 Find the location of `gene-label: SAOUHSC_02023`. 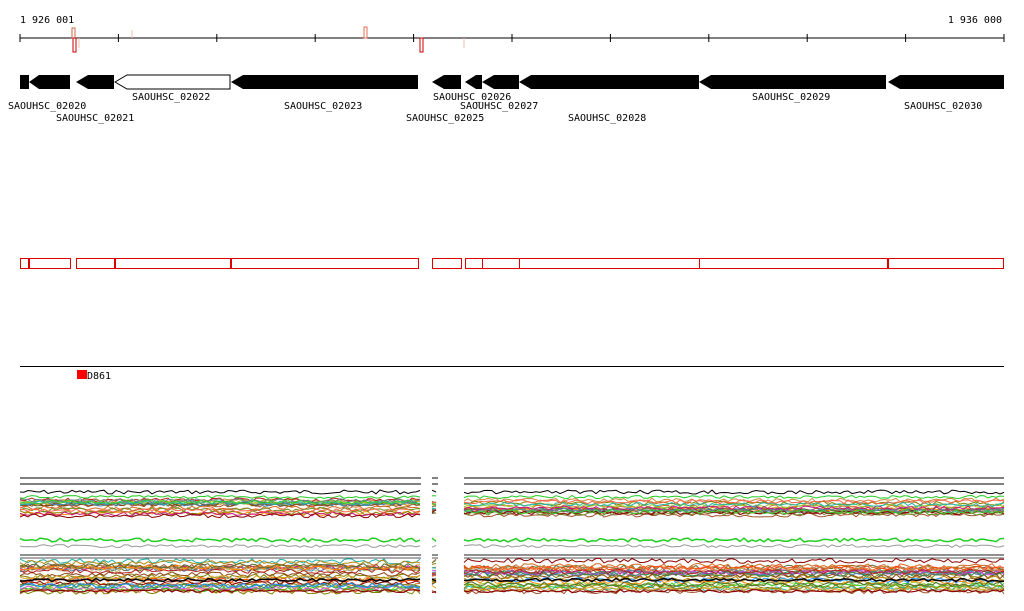

gene-label: SAOUHSC_02023 is located at coordinates (323, 106).